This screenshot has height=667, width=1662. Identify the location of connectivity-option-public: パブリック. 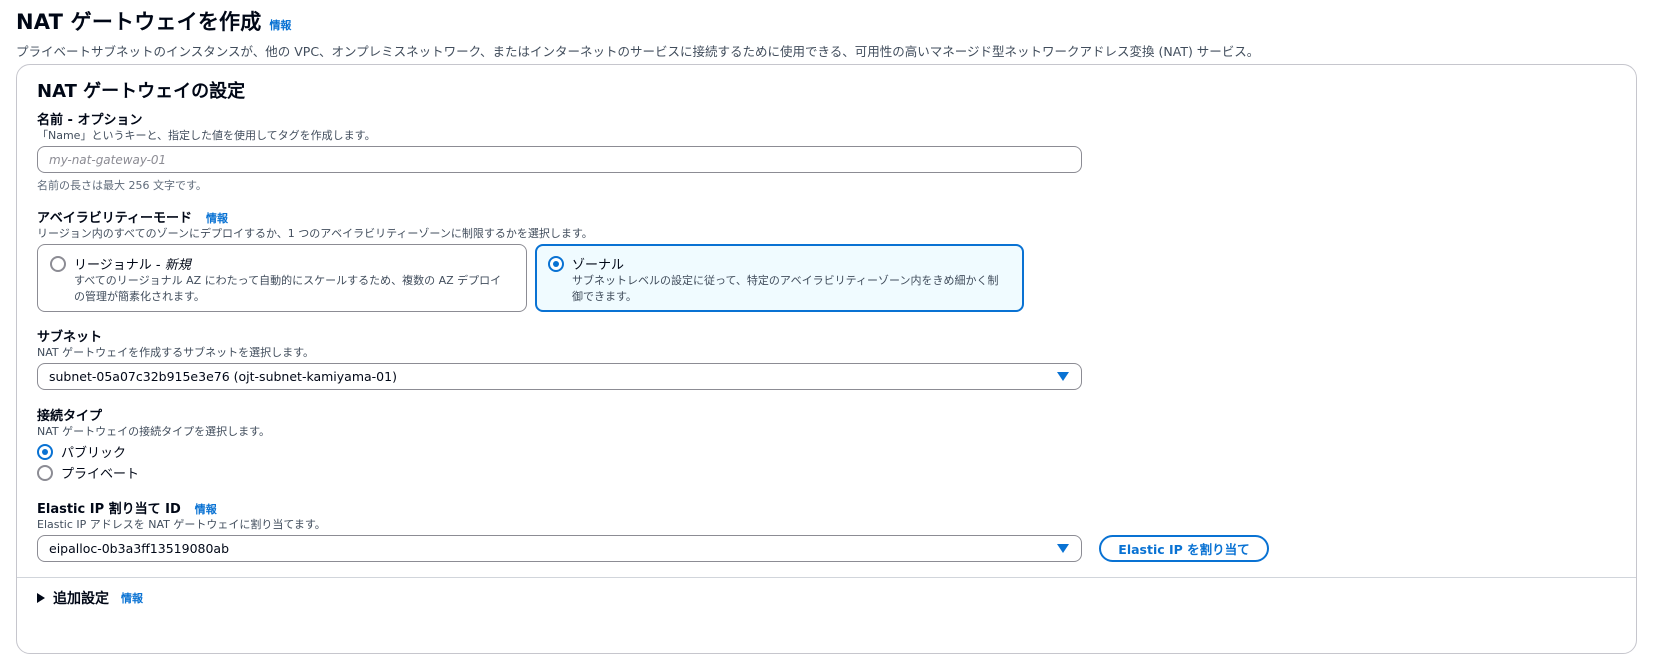
(81, 451).